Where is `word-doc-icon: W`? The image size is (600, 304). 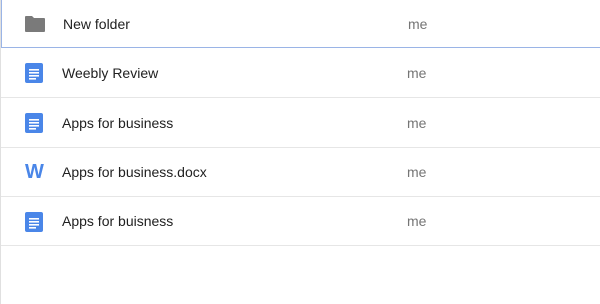 word-doc-icon: W is located at coordinates (34, 172).